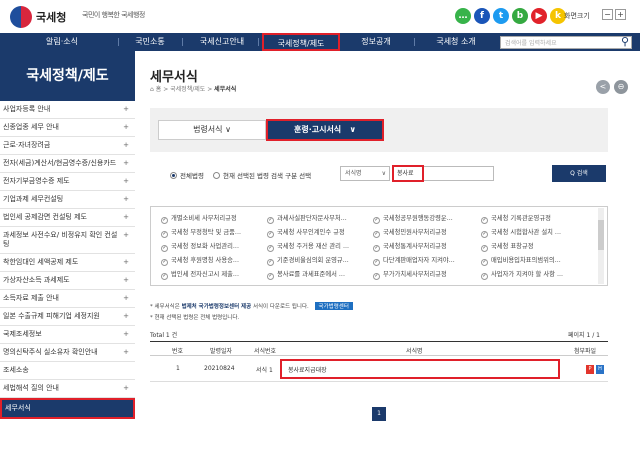  What do you see at coordinates (187, 89) in the screenshot?
I see `breadcrumb-parent: 국세정책/제도` at bounding box center [187, 89].